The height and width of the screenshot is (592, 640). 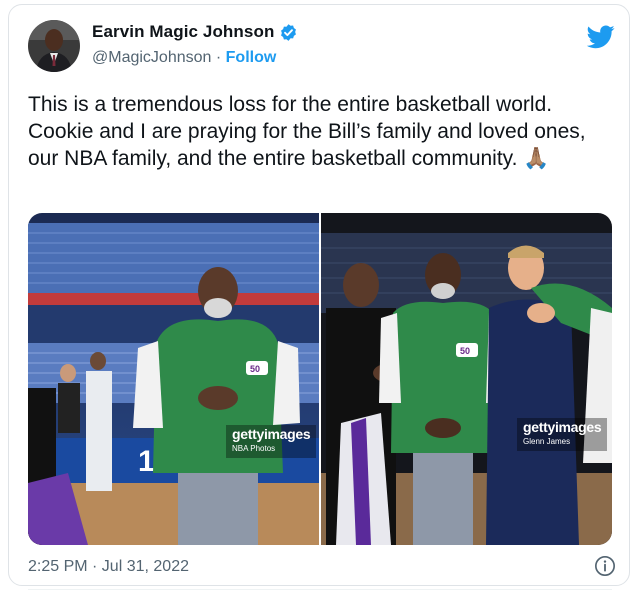 What do you see at coordinates (151, 57) in the screenshot?
I see `author-handle: @MagicJohnson` at bounding box center [151, 57].